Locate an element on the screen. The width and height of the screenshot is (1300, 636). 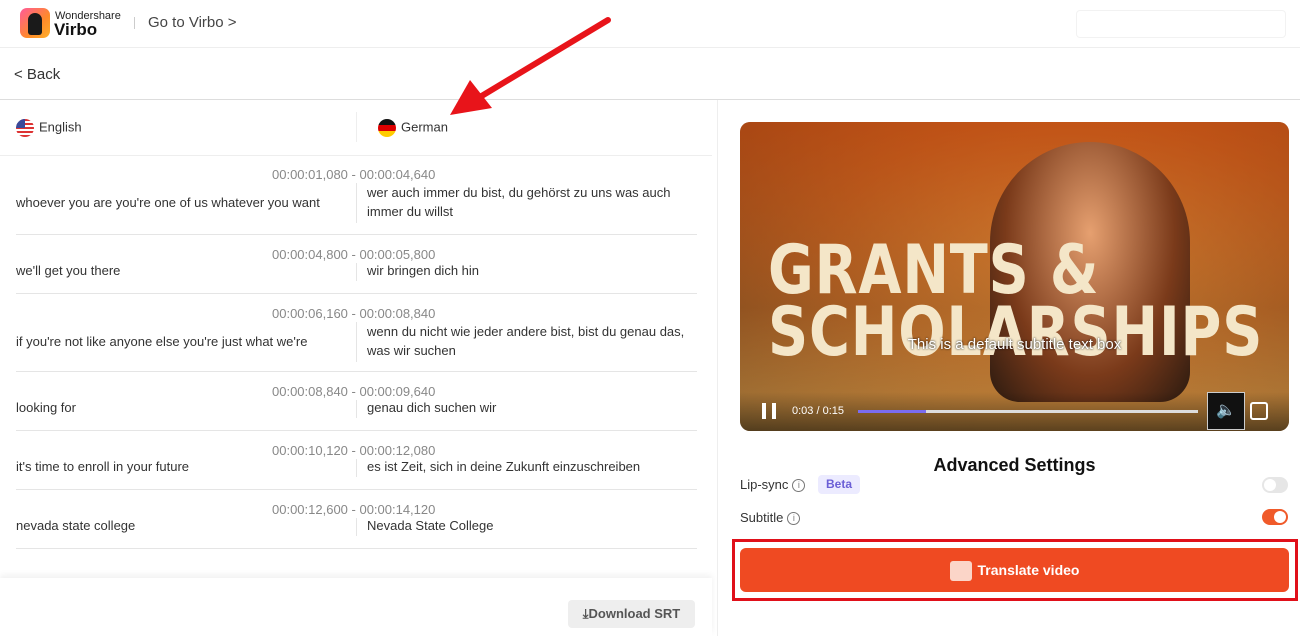
source-language: English is located at coordinates (49, 128).